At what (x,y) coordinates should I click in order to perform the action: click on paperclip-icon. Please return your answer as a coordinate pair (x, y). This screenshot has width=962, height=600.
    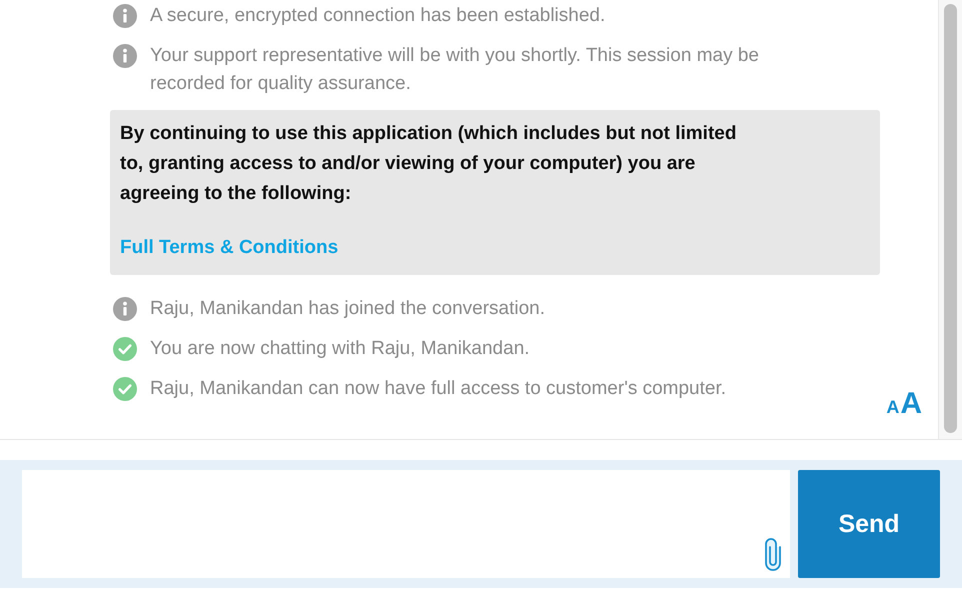
    Looking at the image, I should click on (773, 554).